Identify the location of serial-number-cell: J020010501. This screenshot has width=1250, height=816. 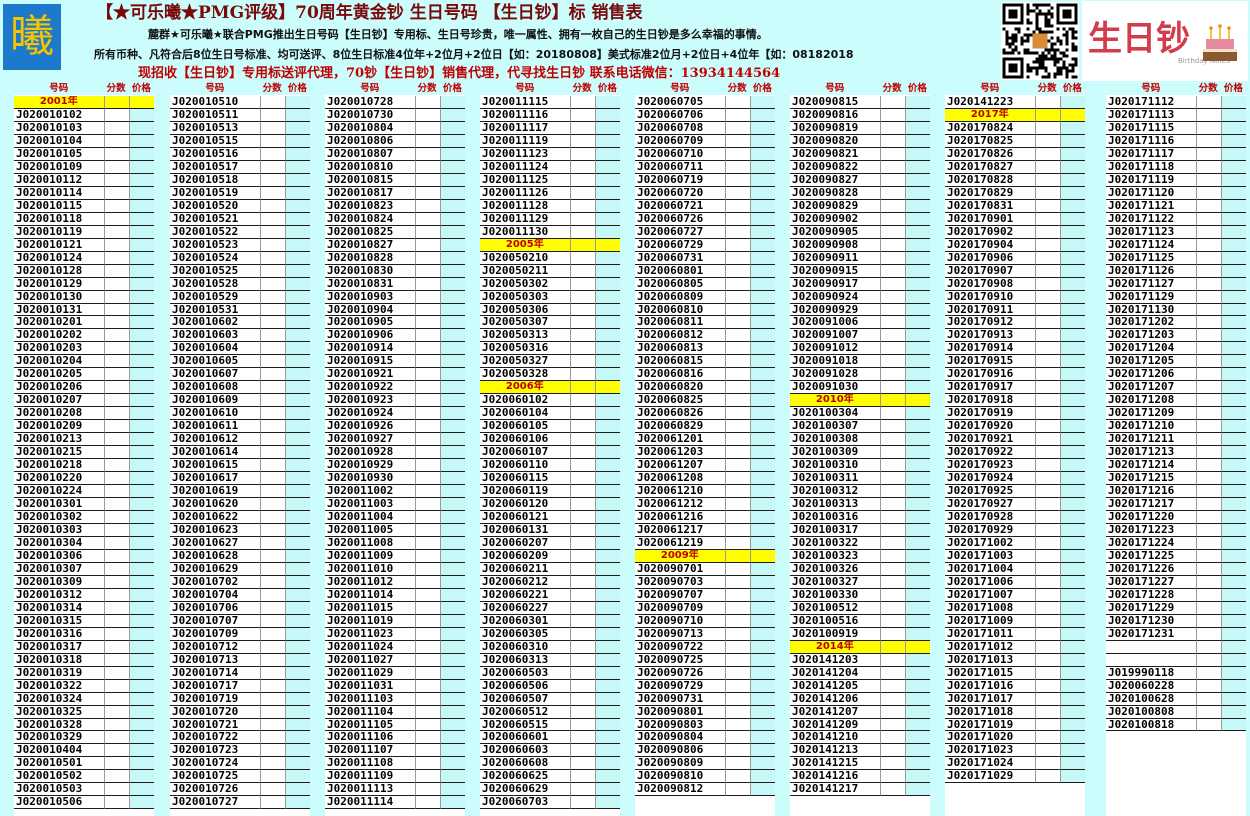
(59, 764).